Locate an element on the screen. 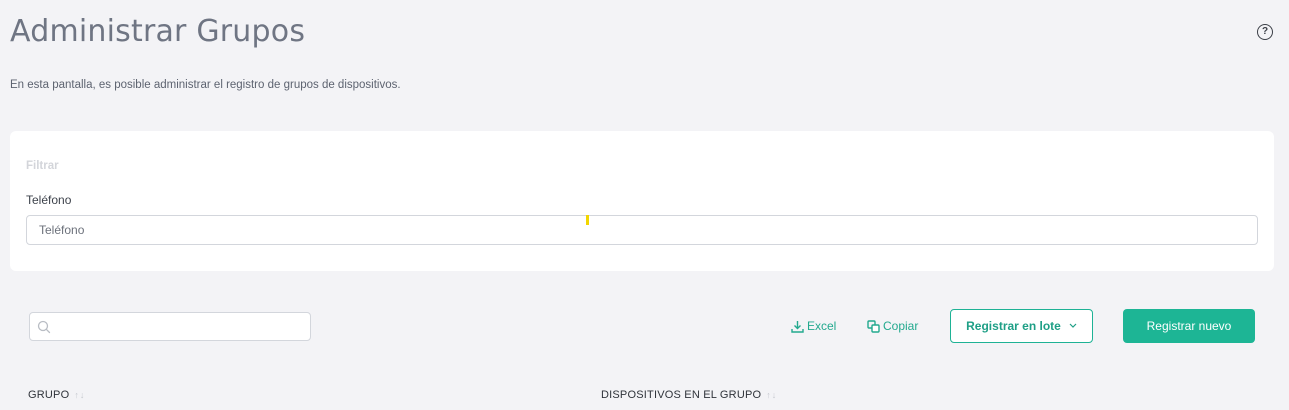 This screenshot has height=410, width=1289. register-new-label: Registrar nuevo is located at coordinates (1189, 326).